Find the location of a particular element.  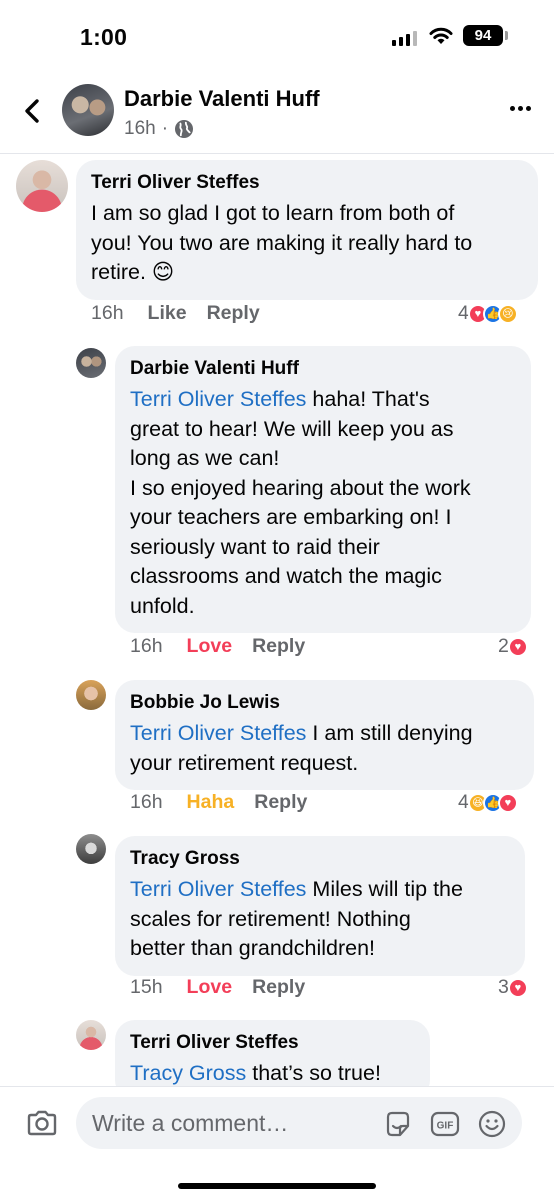

reaction-summary: 4 ♥ 👍 😢 is located at coordinates (488, 313).